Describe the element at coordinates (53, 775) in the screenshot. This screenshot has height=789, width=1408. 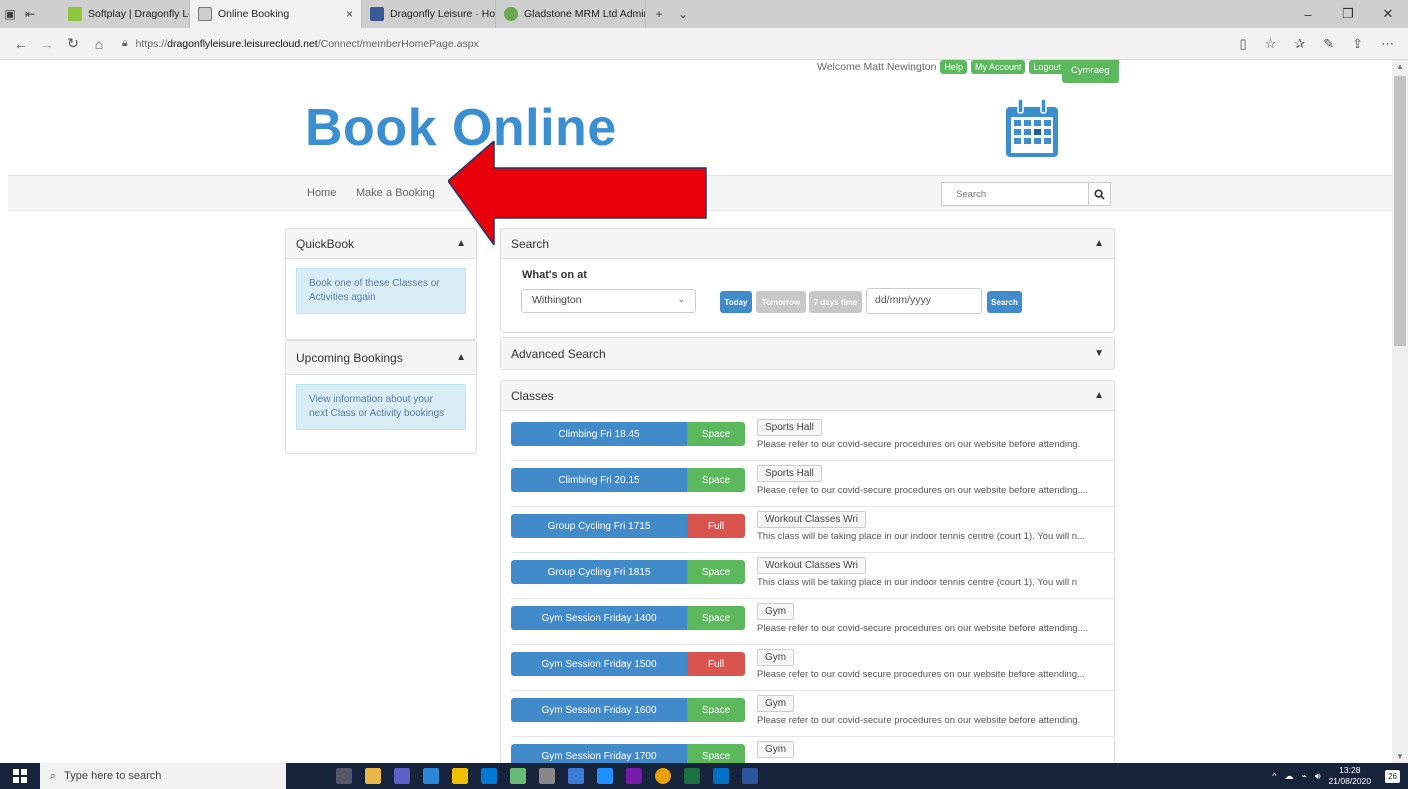
I see `search-icon: ⌕` at that location.